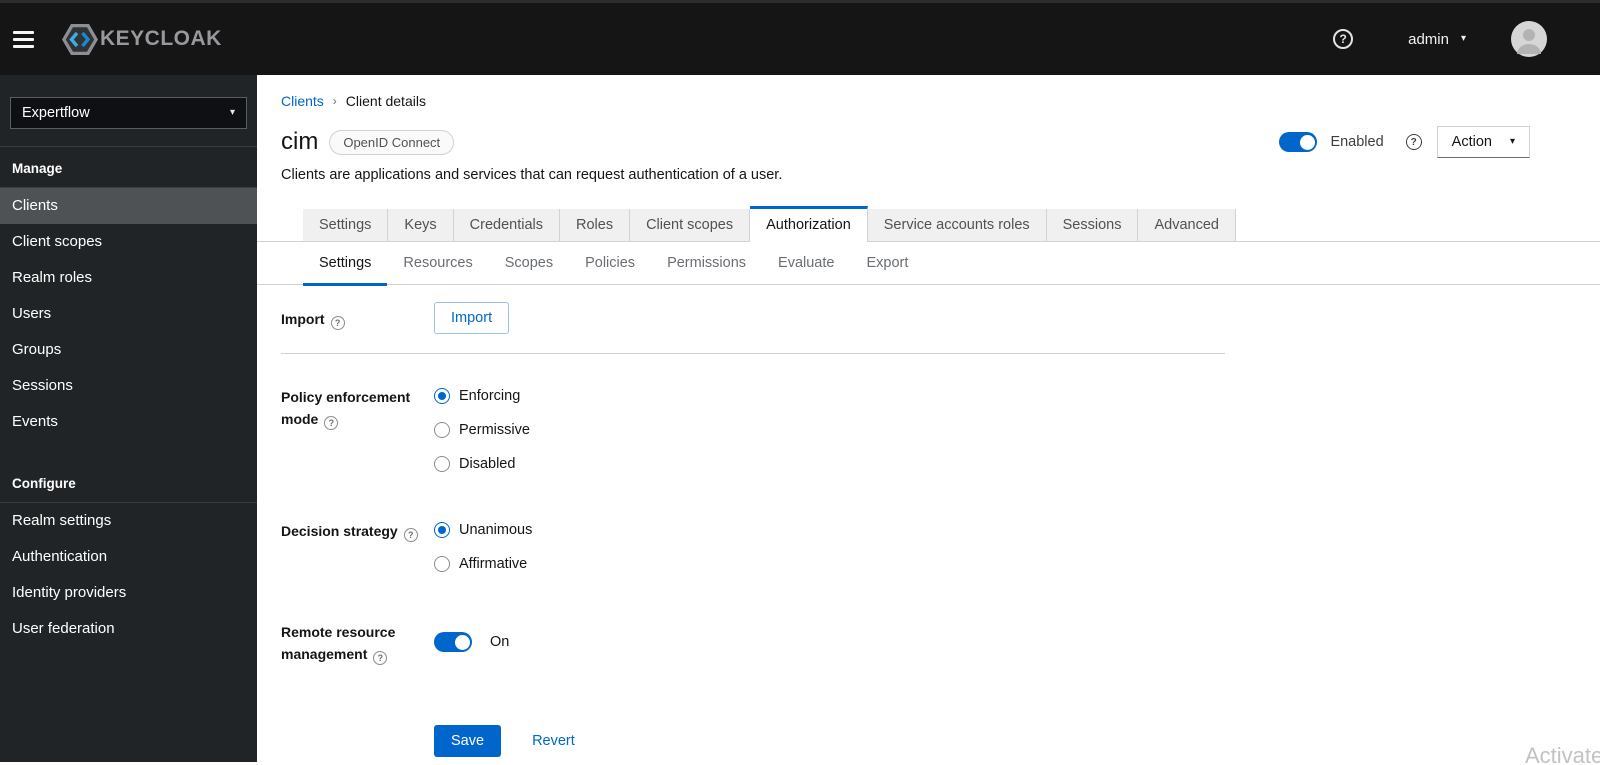 This screenshot has width=1600, height=765. I want to click on sidebar-item-sessions: Sessions, so click(128, 386).